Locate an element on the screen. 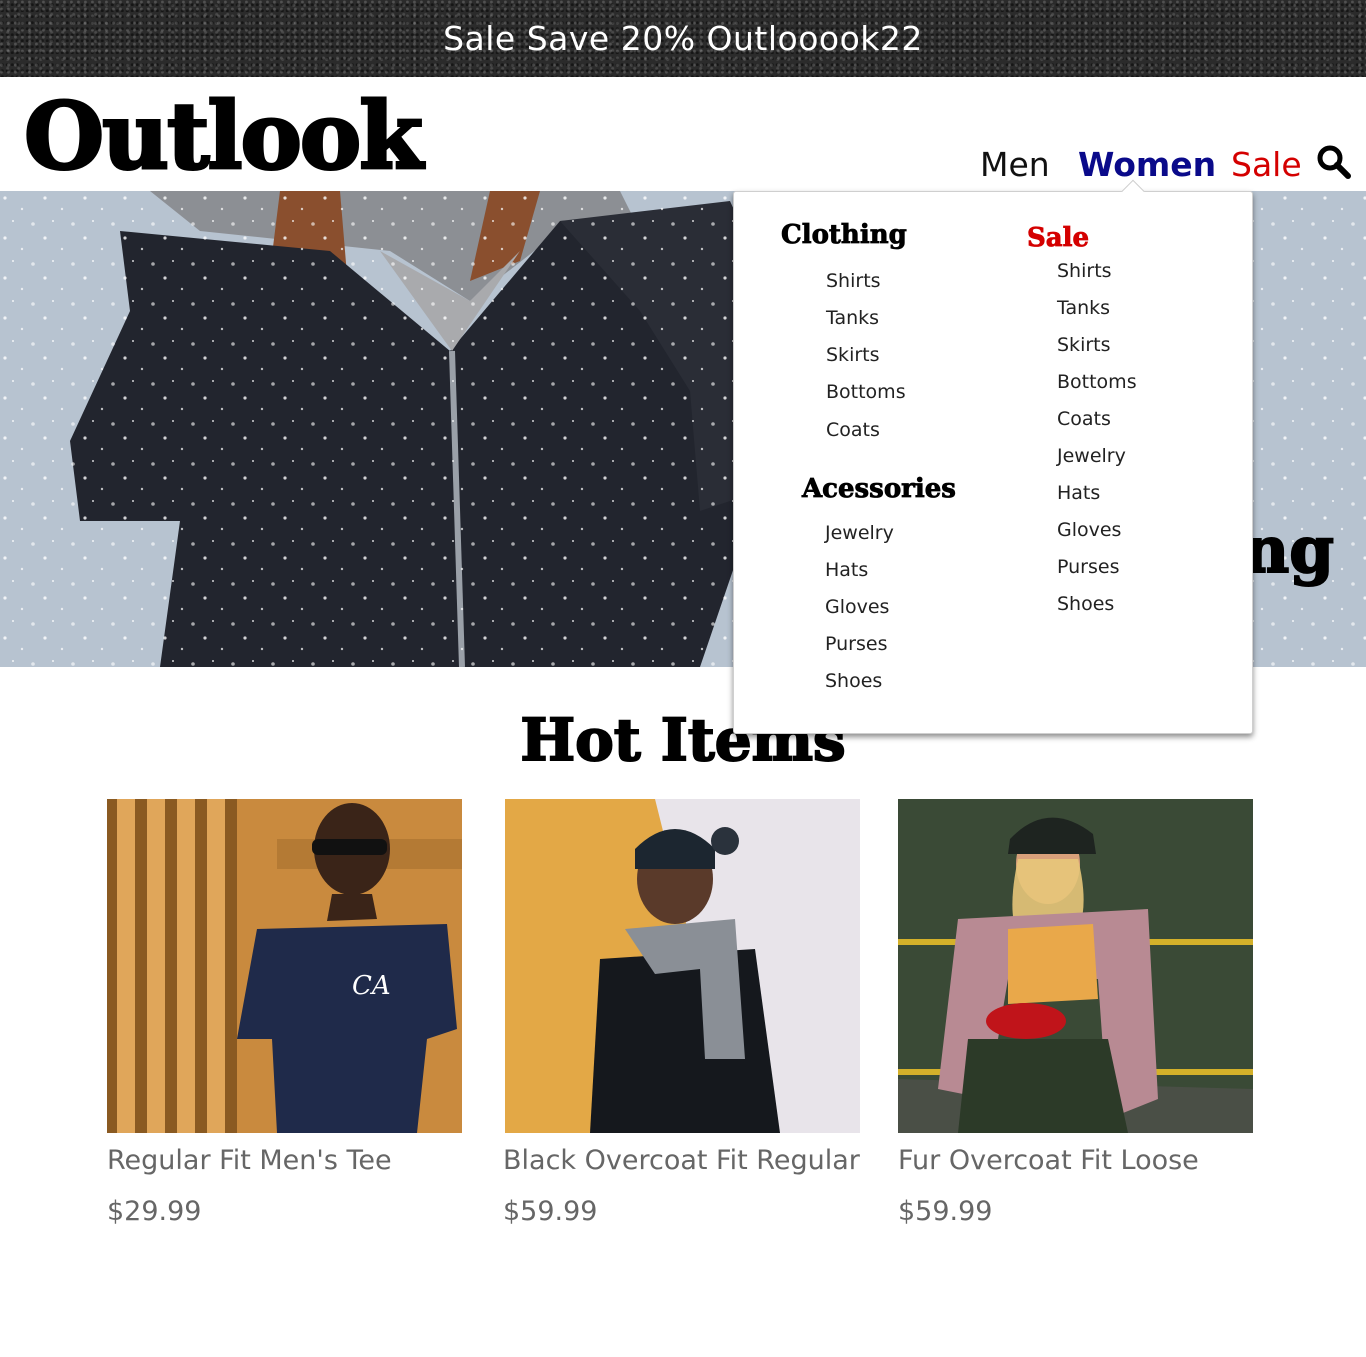  clothing-item-shirts: Shirts is located at coordinates (866, 286).